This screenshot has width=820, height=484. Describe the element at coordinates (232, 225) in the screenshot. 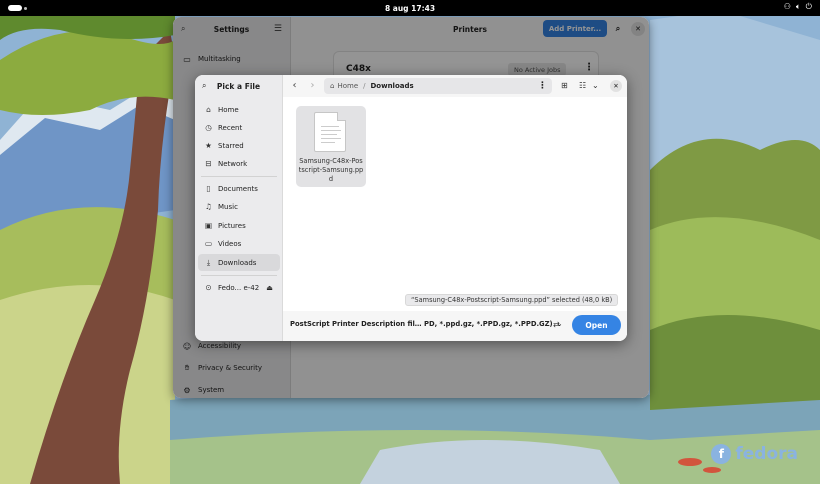

I see `place-label: Pictures` at that location.